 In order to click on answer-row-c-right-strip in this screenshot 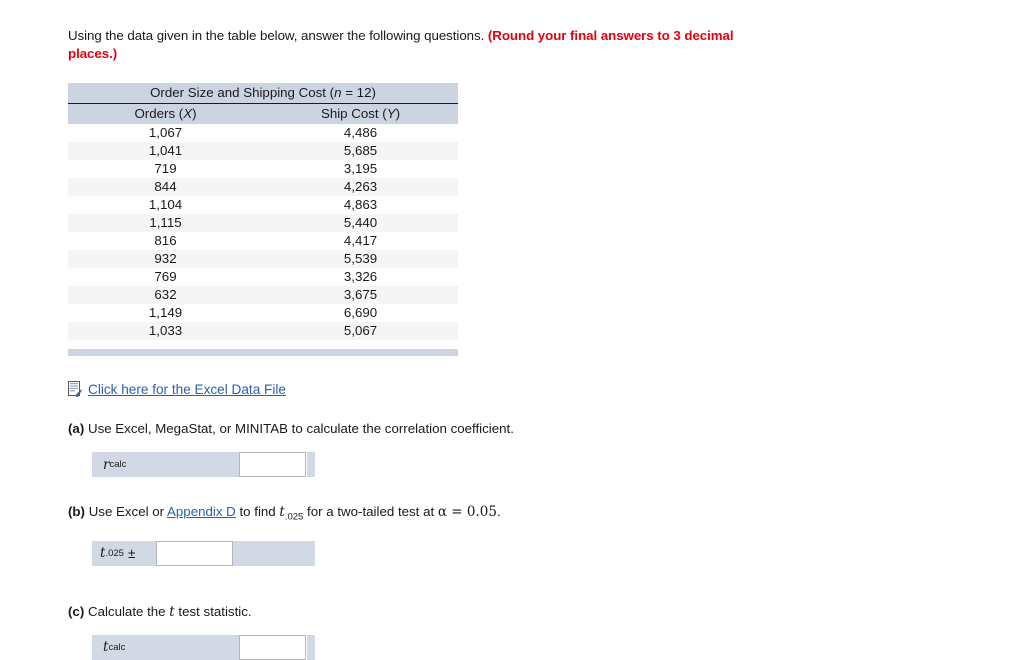, I will do `click(311, 647)`.